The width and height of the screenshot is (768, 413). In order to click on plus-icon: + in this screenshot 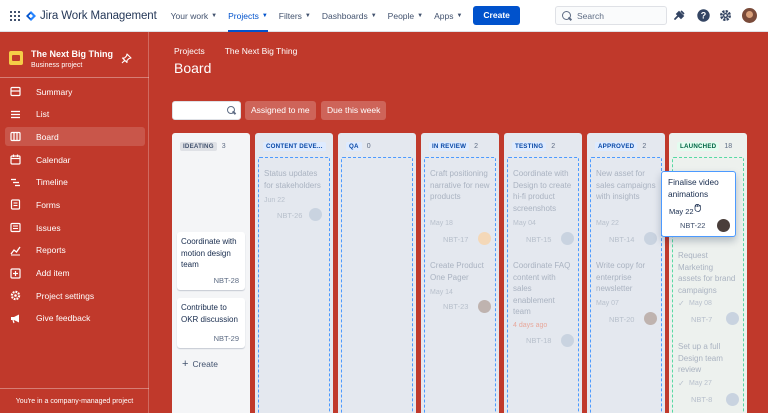, I will do `click(185, 364)`.